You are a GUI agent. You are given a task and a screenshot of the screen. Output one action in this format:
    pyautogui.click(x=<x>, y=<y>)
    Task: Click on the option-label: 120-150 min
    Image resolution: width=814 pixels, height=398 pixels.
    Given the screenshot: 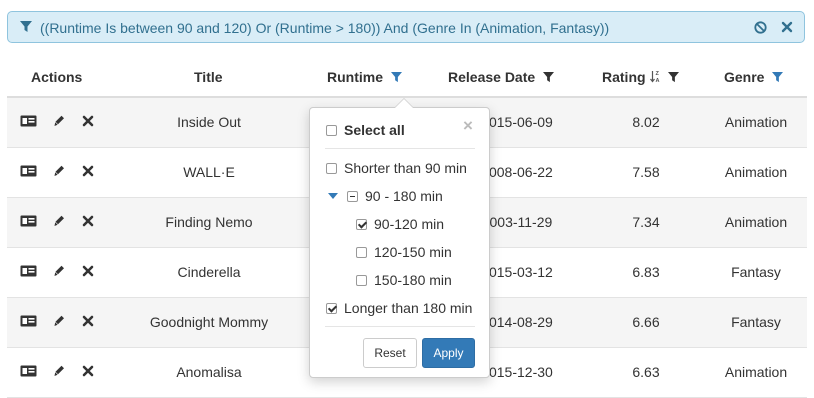 What is the action you would take?
    pyautogui.click(x=413, y=252)
    